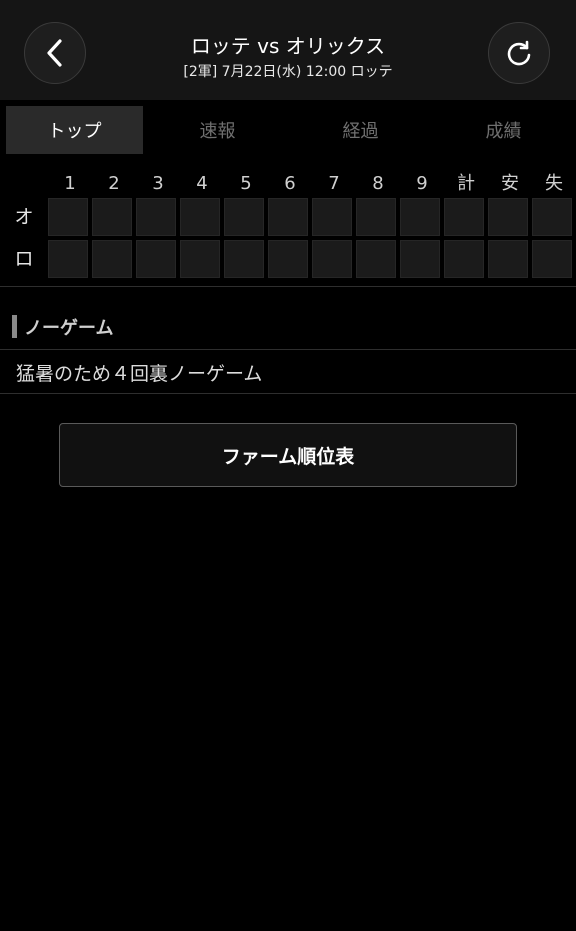 The width and height of the screenshot is (576, 931). I want to click on scoreboard-row-home: ロ, so click(288, 259).